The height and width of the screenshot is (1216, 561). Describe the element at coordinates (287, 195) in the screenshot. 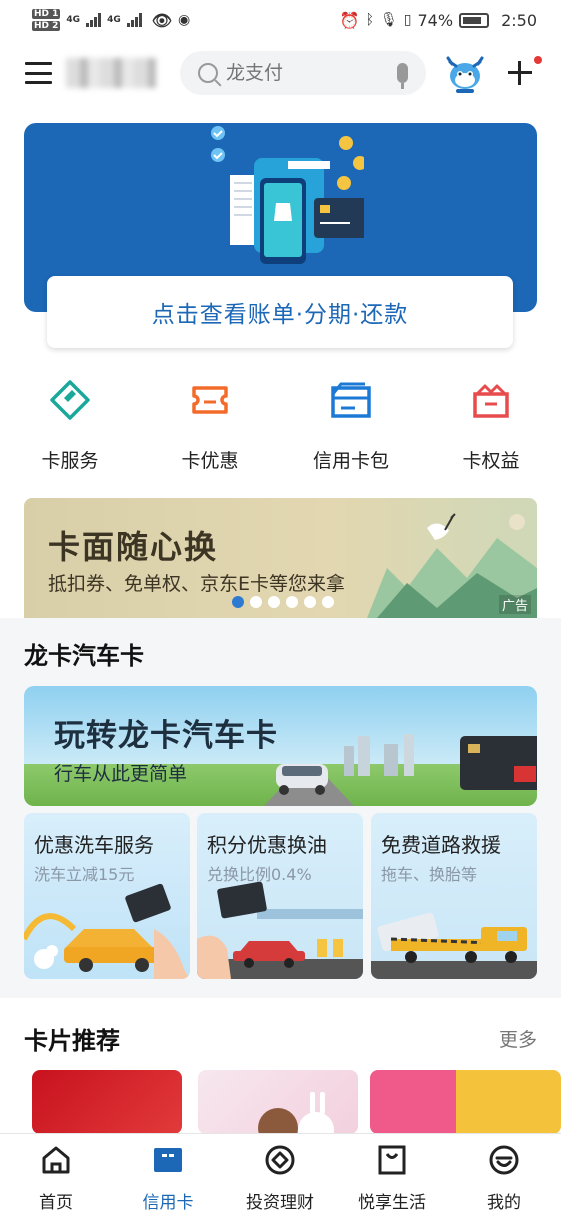

I see `payment-illustration` at that location.